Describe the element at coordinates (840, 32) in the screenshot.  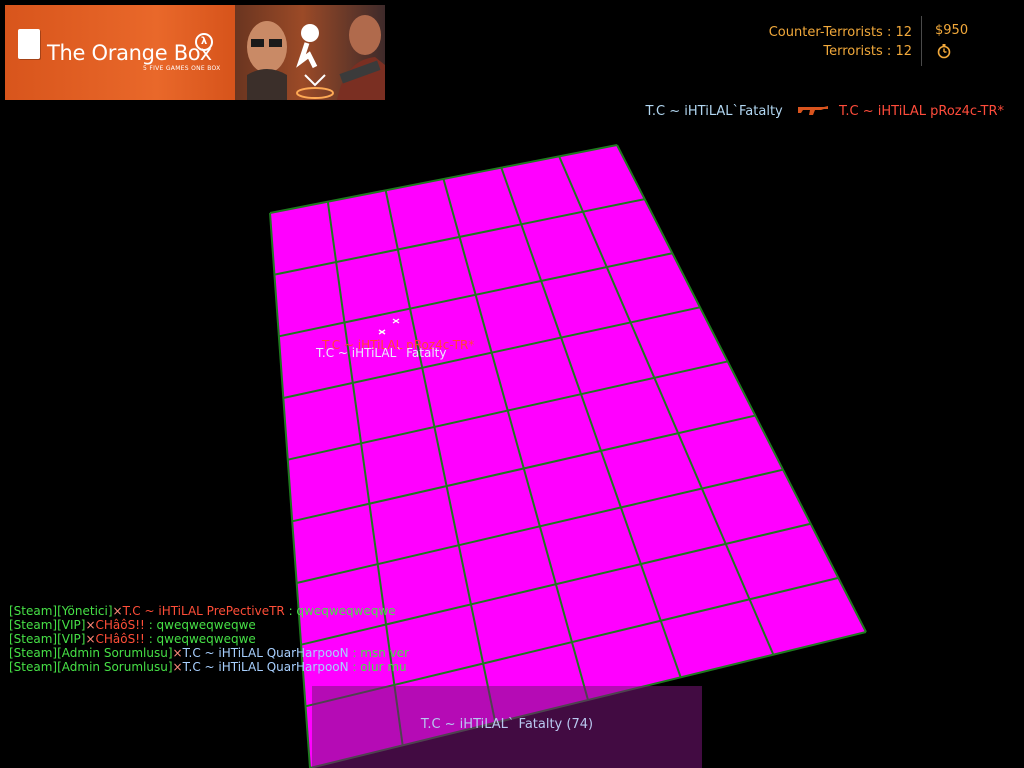
I see `ct-score: Counter-Terrorists : 12` at that location.